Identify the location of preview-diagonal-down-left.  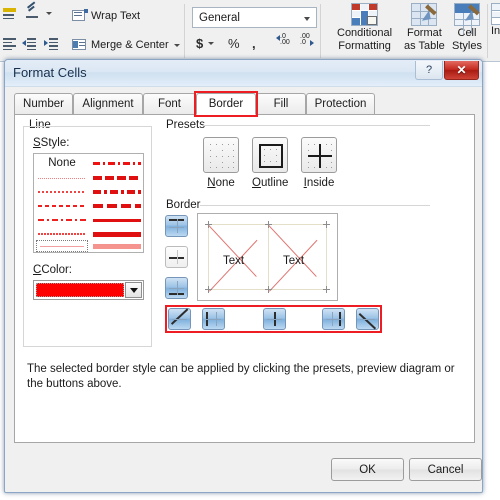
(232, 251).